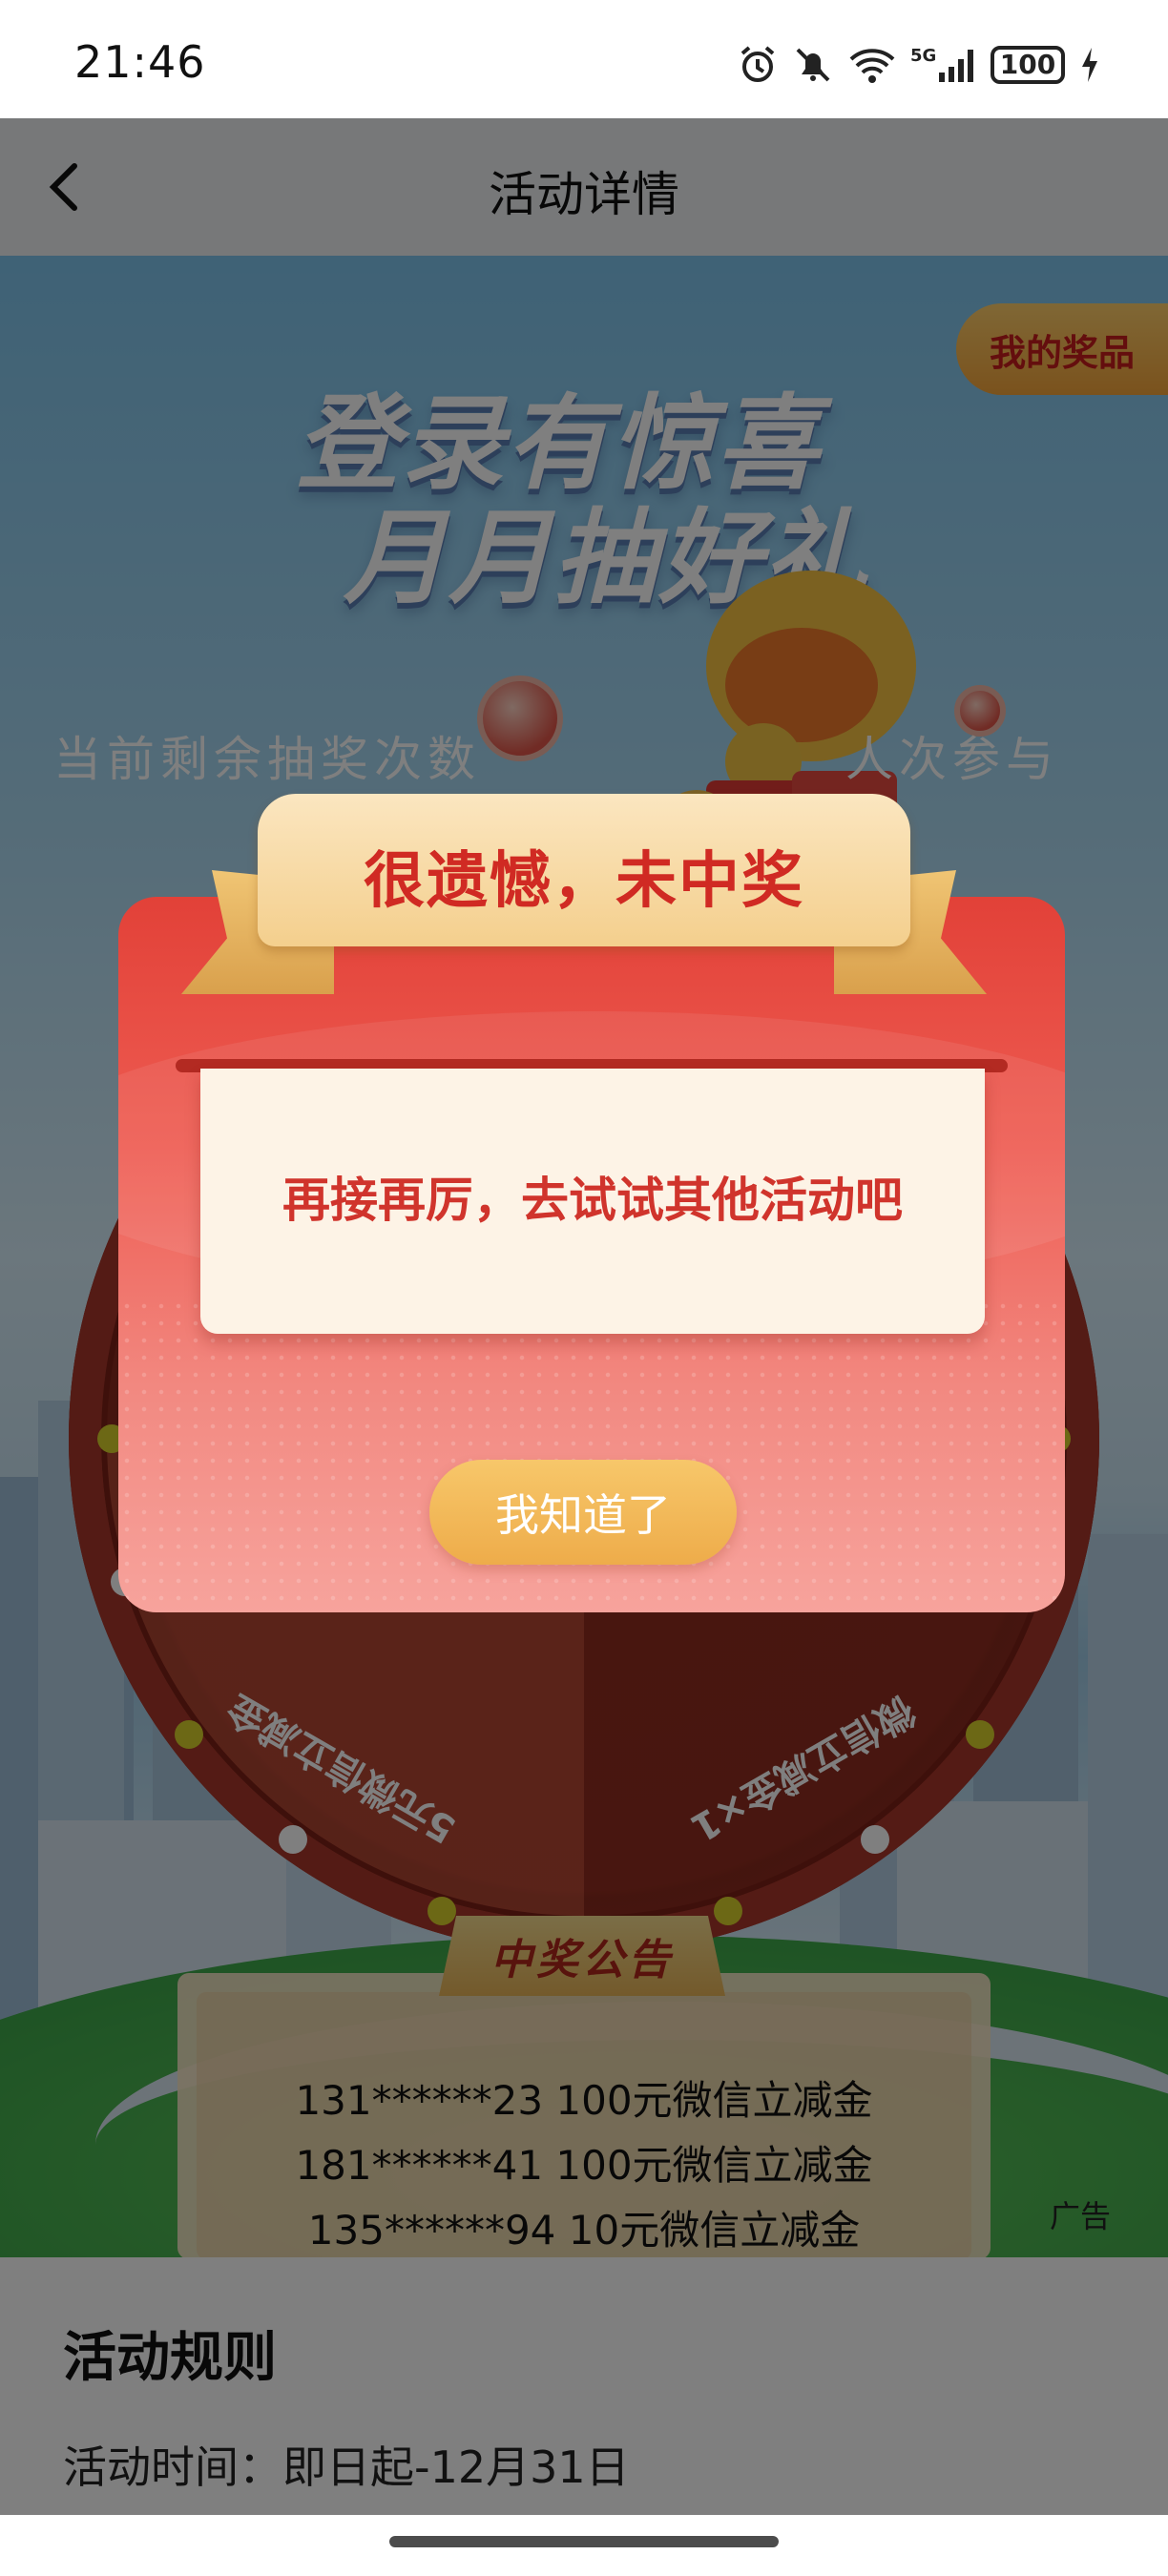 The height and width of the screenshot is (2576, 1168). What do you see at coordinates (584, 881) in the screenshot?
I see `modal-title: 很遗憾，未中奖` at bounding box center [584, 881].